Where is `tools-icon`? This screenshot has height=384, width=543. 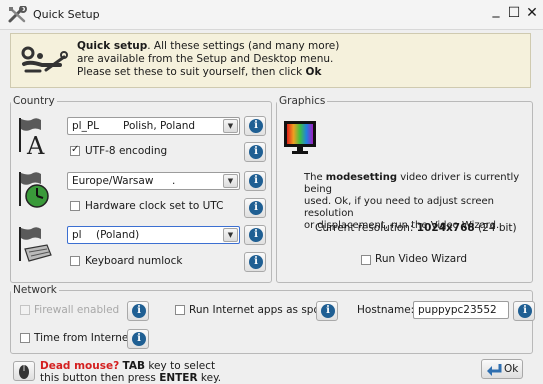
tools-icon is located at coordinates (17, 14).